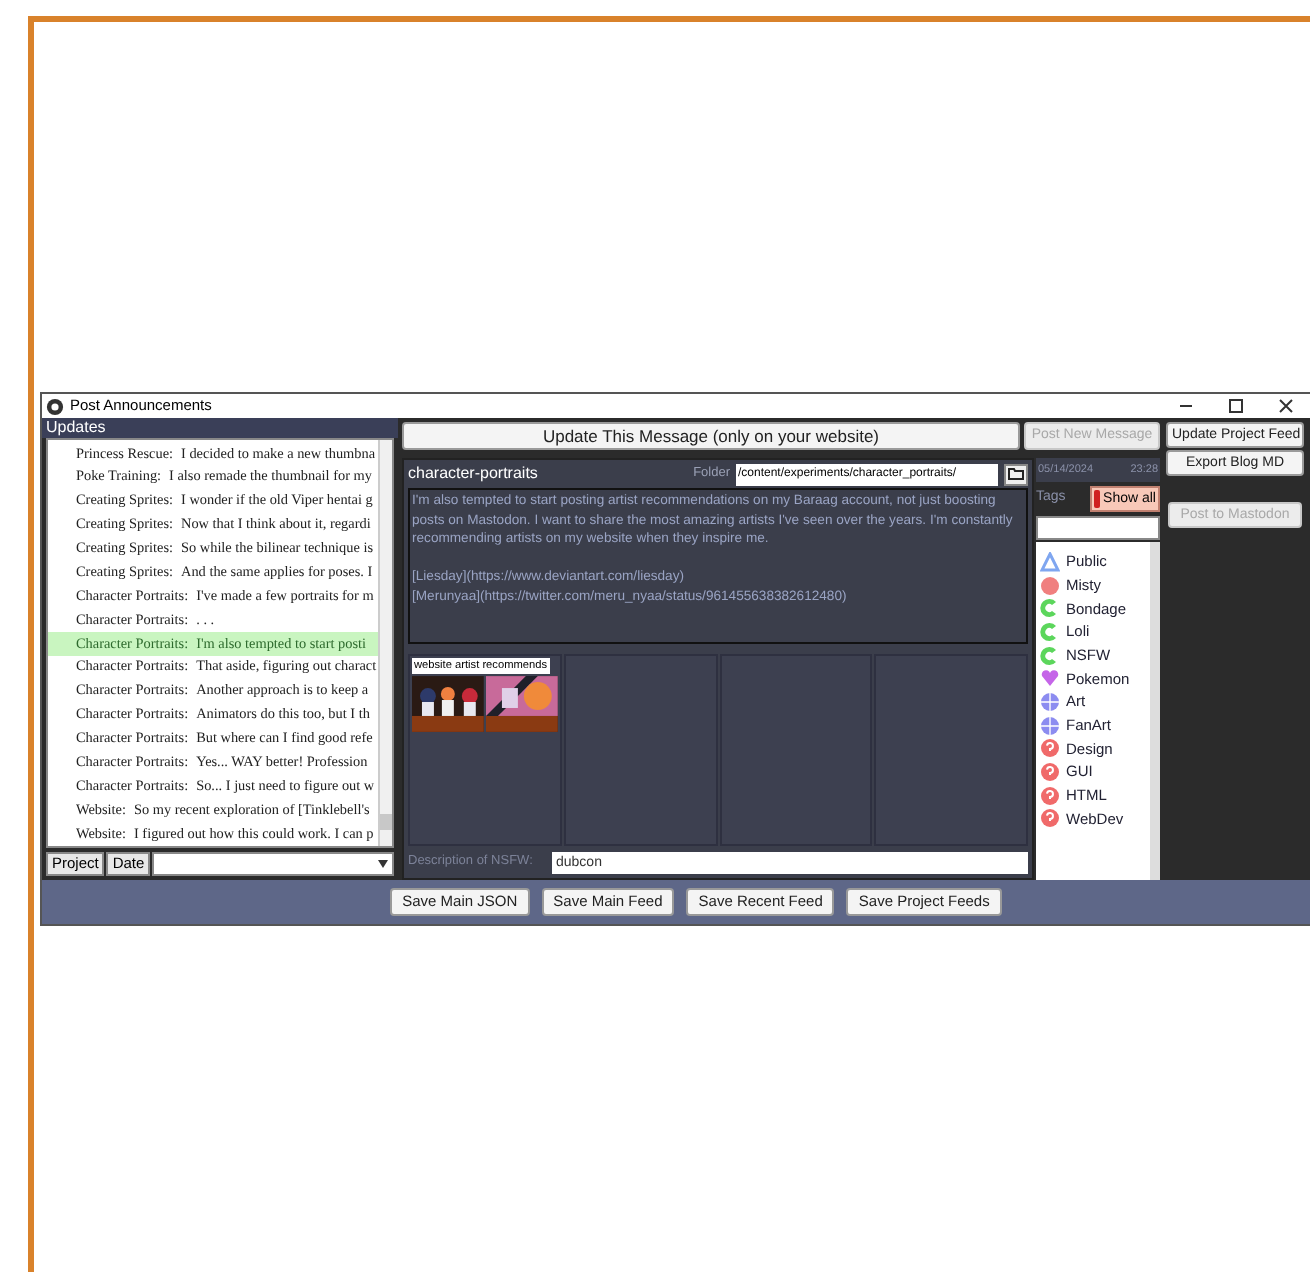 The width and height of the screenshot is (1310, 1272). I want to click on folder-icon, so click(1016, 474).